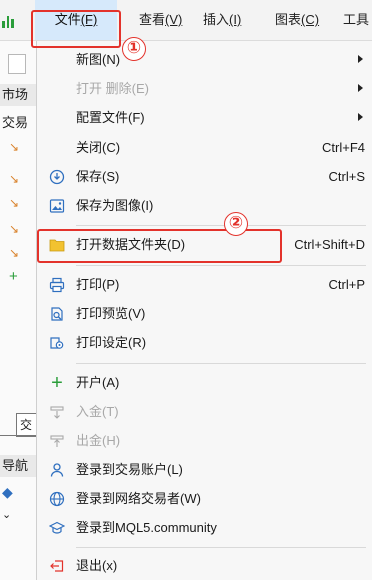  Describe the element at coordinates (204, 117) in the screenshot. I see `menu-item-profiles: 配置文件(F)` at that location.